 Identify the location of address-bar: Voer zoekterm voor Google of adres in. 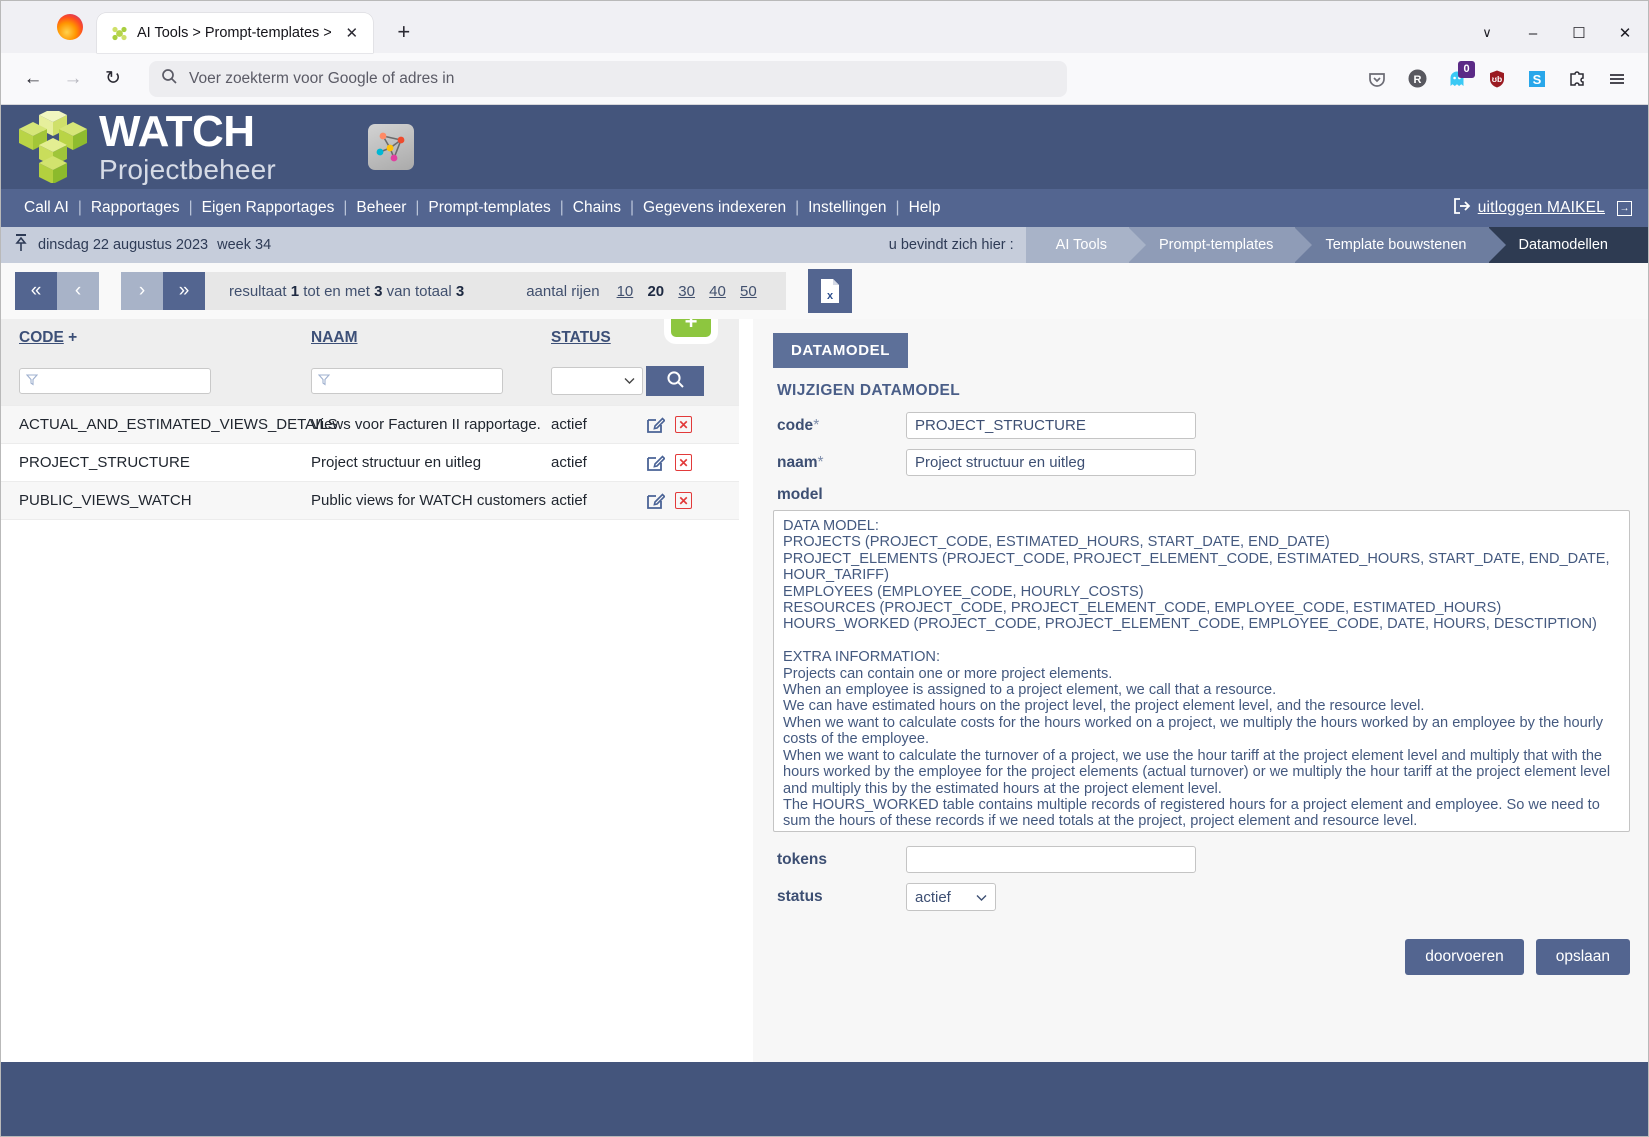
(608, 78).